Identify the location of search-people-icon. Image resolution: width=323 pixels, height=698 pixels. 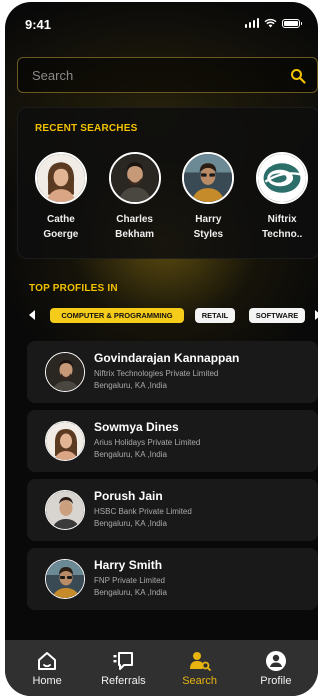
(200, 661).